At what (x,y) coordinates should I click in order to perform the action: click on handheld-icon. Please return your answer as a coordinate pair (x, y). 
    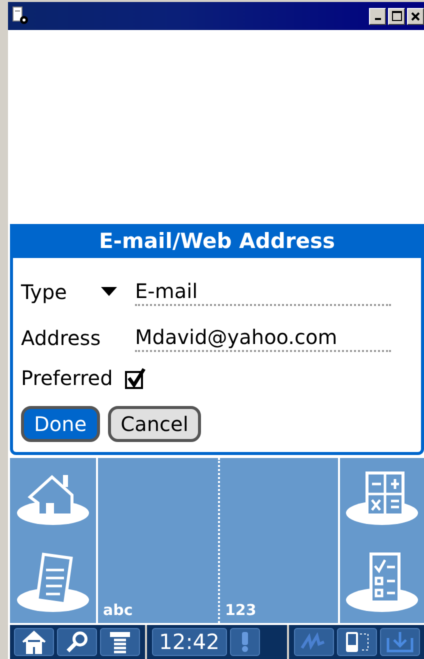
    Looking at the image, I should click on (357, 642).